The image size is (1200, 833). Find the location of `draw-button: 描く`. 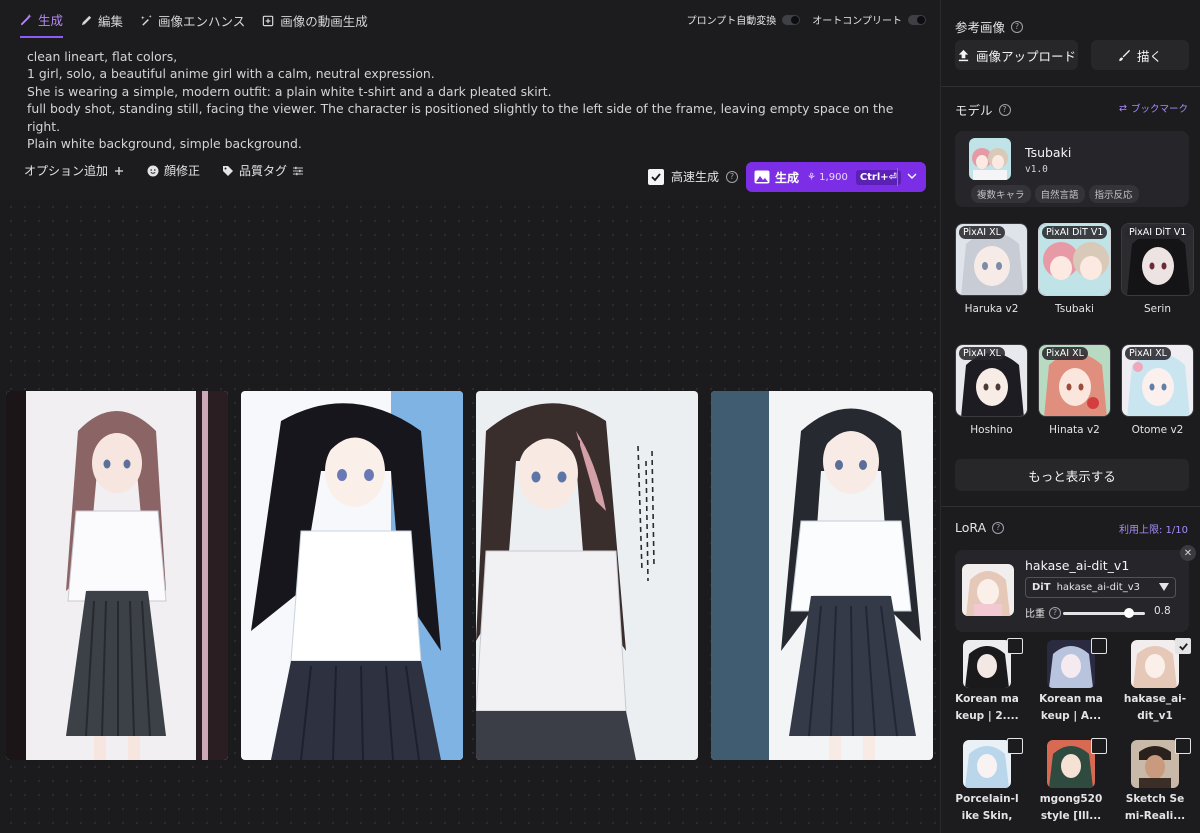

draw-button: 描く is located at coordinates (1140, 55).